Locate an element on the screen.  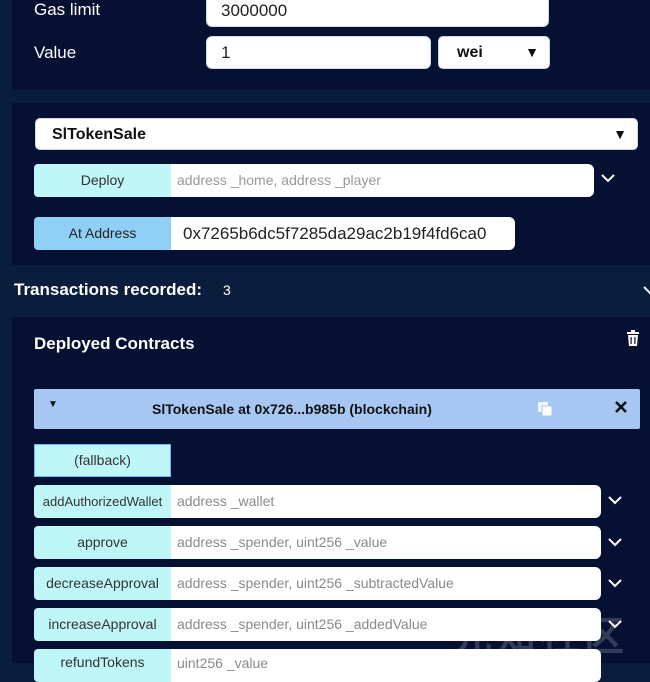
function-args-addAuthorizedWallet: address _wallet is located at coordinates (386, 501).